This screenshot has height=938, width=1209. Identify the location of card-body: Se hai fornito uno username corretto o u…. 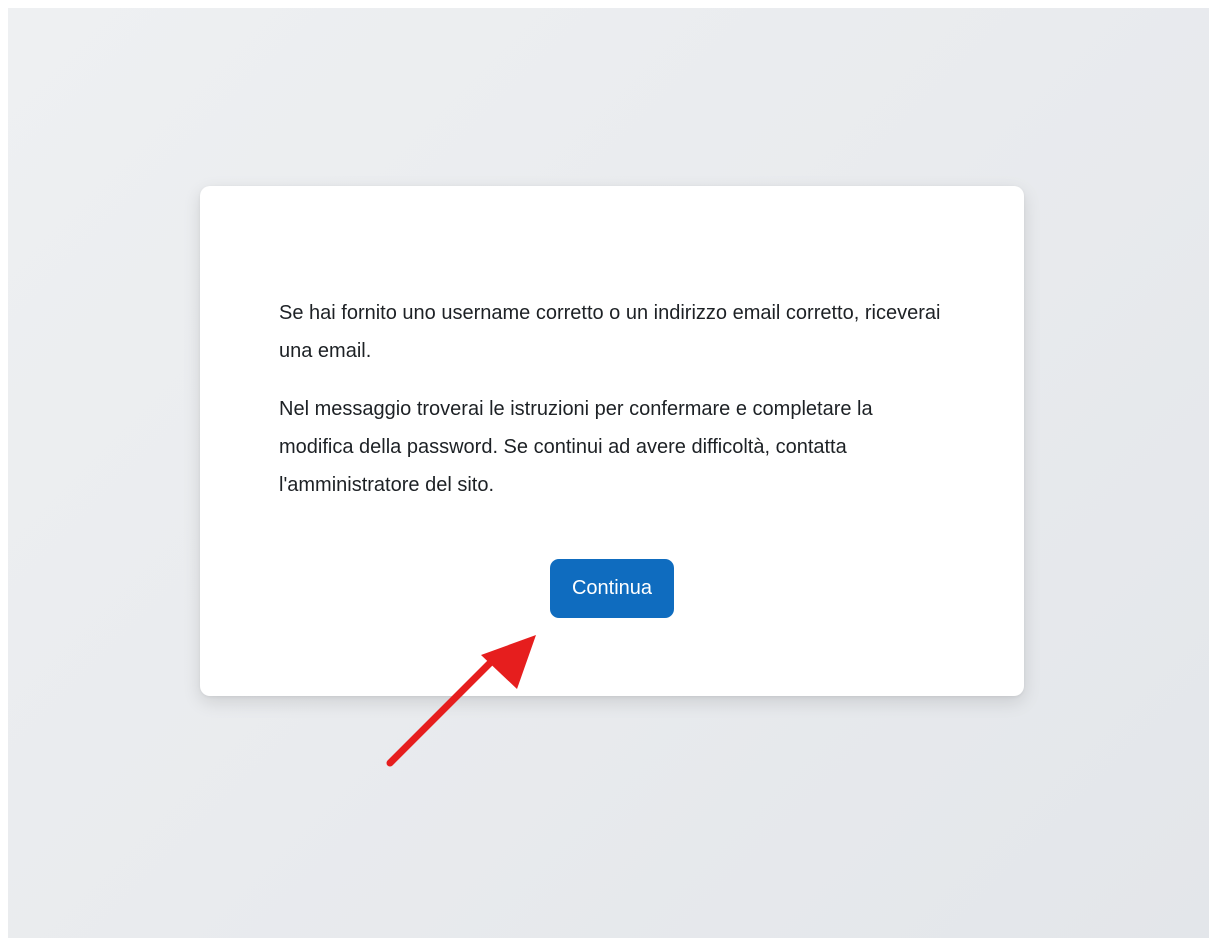
(614, 409).